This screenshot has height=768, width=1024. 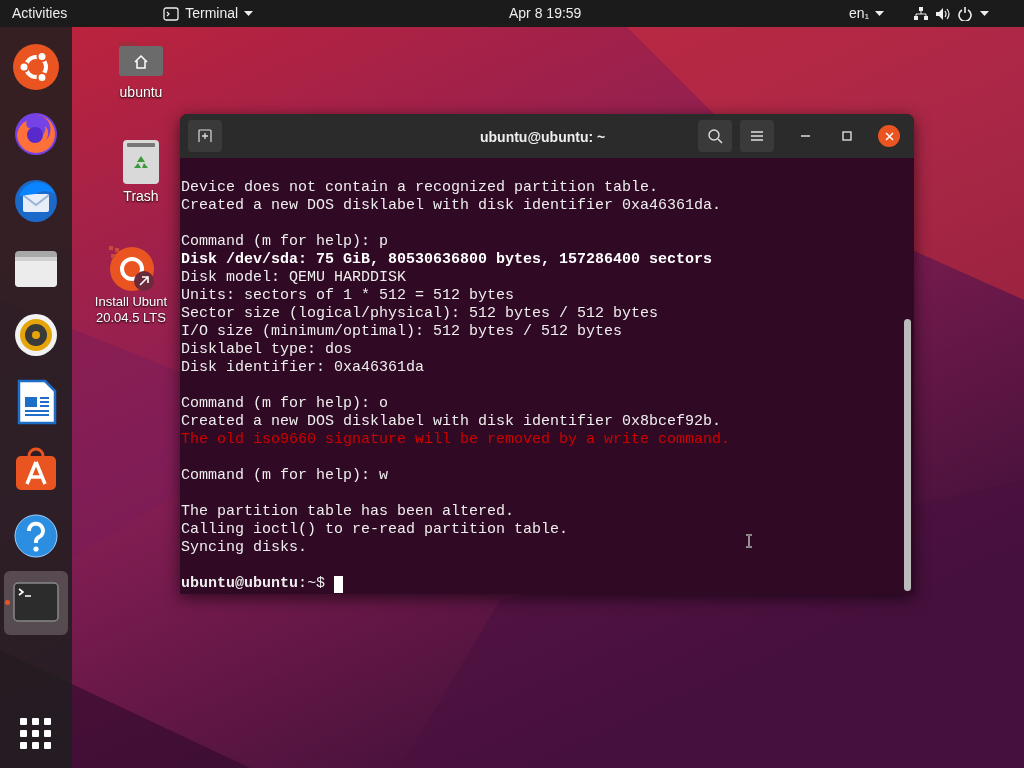 What do you see at coordinates (447, 260) in the screenshot?
I see `output-line: Disk /dev/sda: 75 GiB, 80530636800 bytes, 157286400 sectors` at bounding box center [447, 260].